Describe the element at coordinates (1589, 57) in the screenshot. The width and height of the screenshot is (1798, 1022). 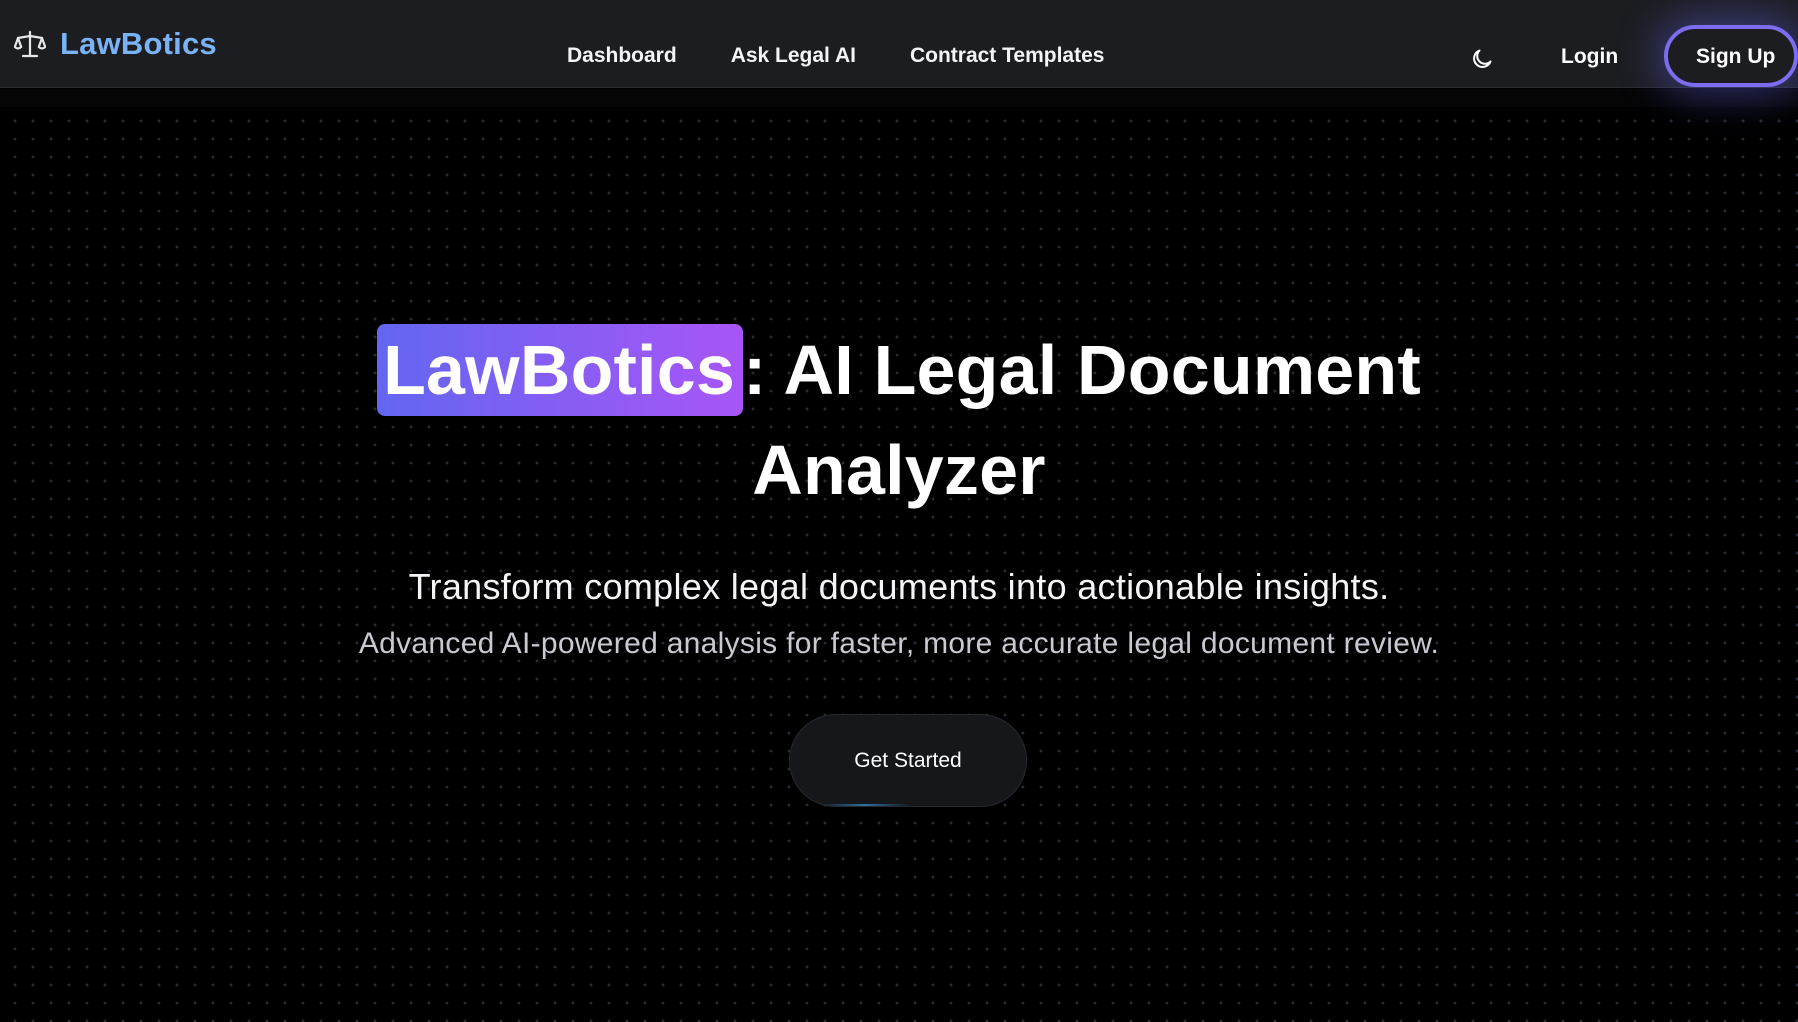
I see `login-link: Login` at that location.